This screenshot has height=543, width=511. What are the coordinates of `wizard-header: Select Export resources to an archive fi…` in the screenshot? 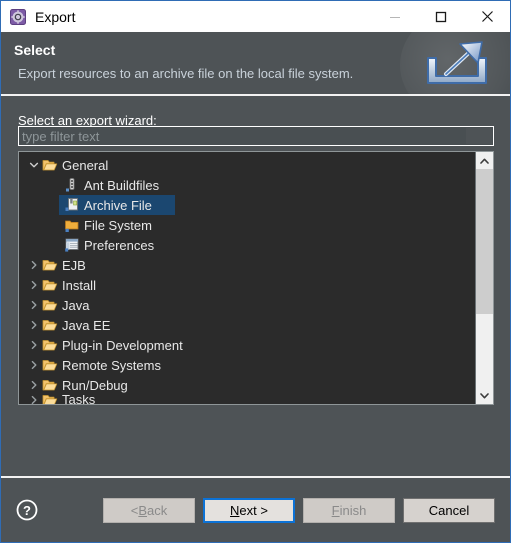 It's located at (255, 64).